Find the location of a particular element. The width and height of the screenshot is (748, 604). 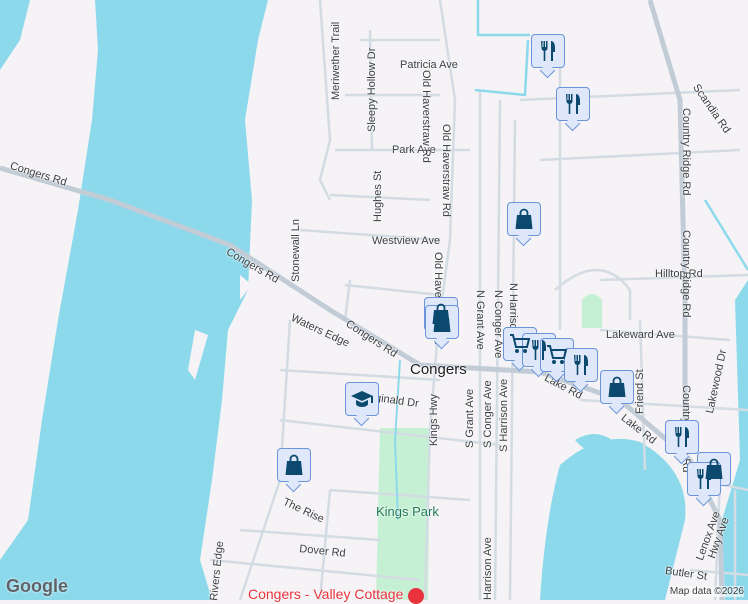

road-label: Stonewall Ln is located at coordinates (296, 250).